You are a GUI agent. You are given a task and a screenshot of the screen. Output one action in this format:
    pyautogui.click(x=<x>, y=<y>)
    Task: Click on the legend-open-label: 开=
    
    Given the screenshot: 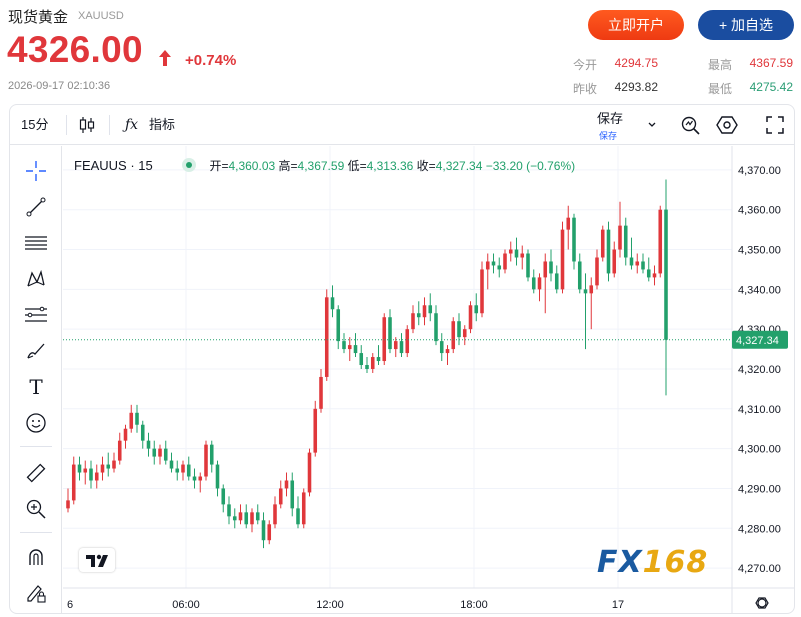 What is the action you would take?
    pyautogui.click(x=219, y=166)
    